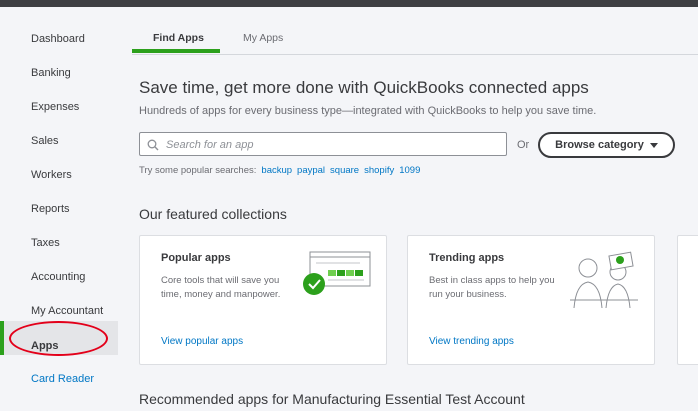 The height and width of the screenshot is (411, 698). I want to click on popular-search-1099: 1099, so click(409, 170).